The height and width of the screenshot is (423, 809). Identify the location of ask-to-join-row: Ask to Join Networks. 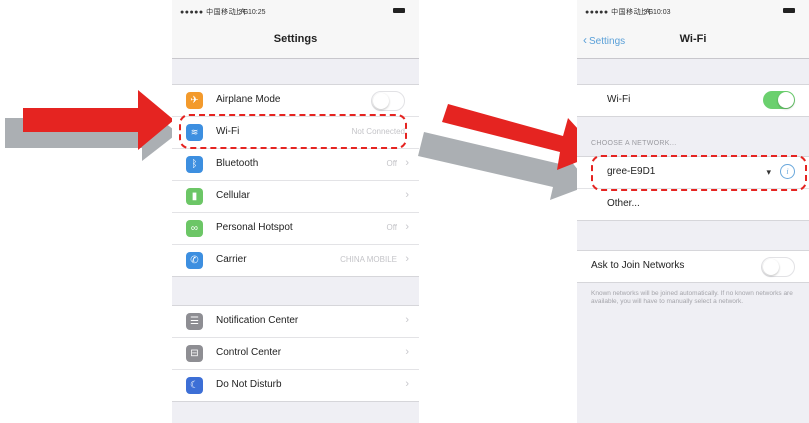
(693, 266).